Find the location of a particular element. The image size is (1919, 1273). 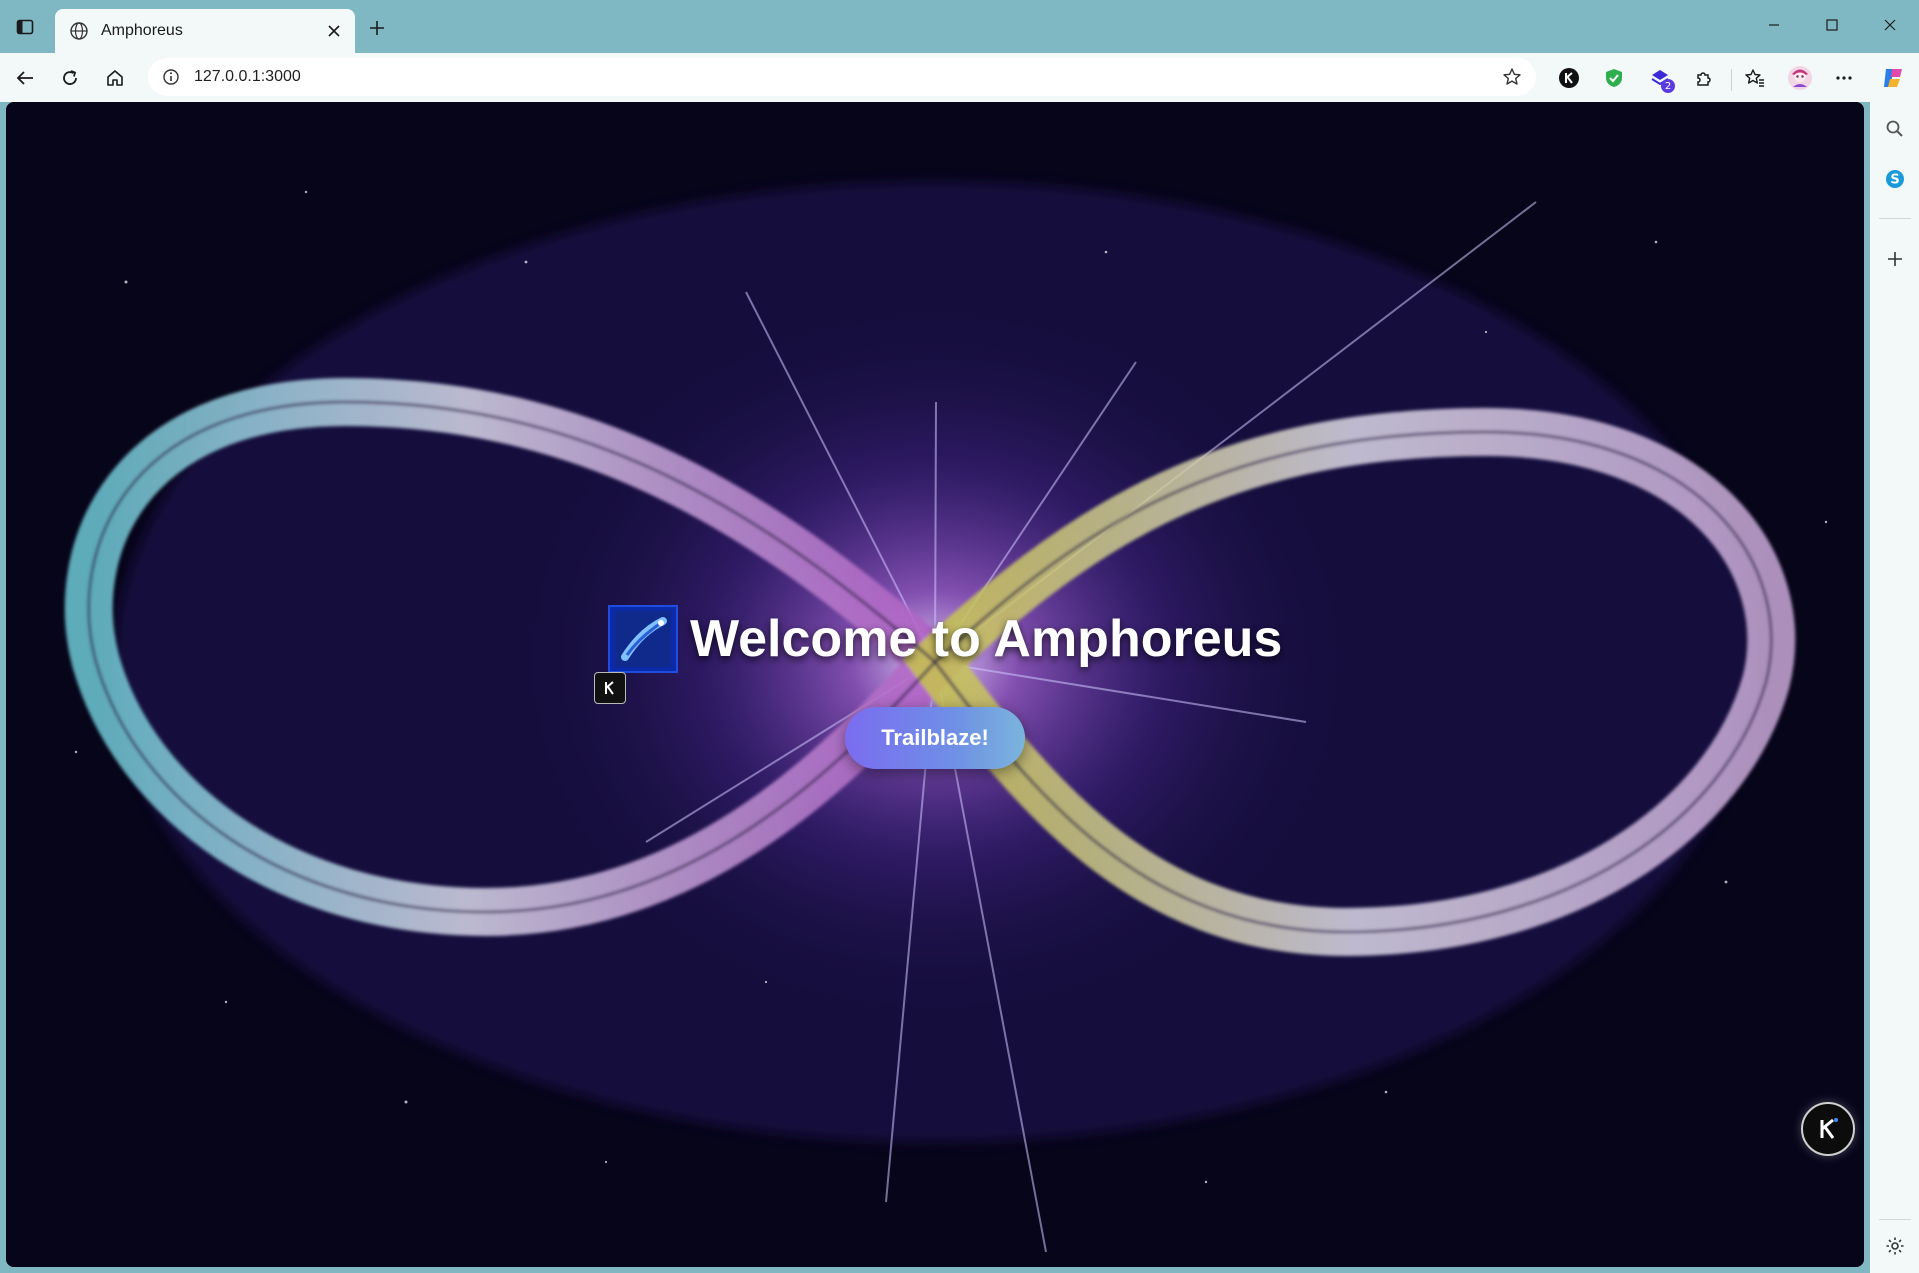

extension-badge: 2 is located at coordinates (1668, 86).